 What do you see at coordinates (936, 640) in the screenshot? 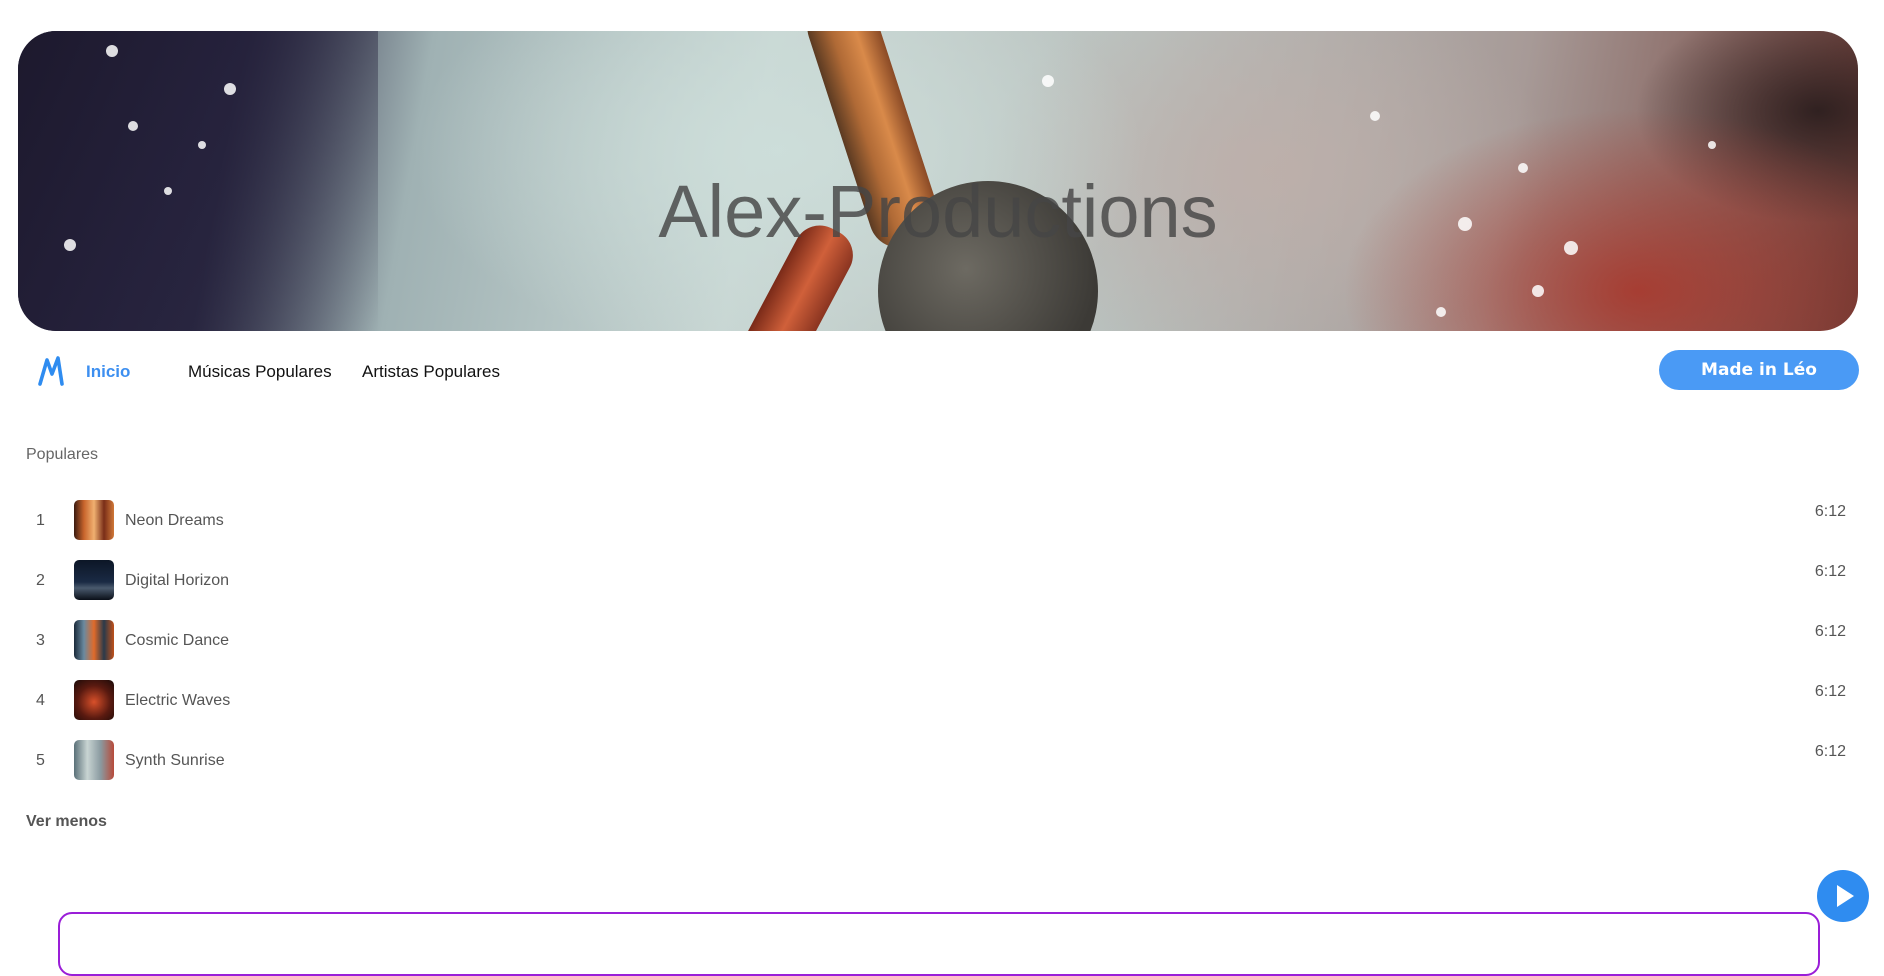
I see `track-row: 3 Cosmic Dance 6:12` at bounding box center [936, 640].